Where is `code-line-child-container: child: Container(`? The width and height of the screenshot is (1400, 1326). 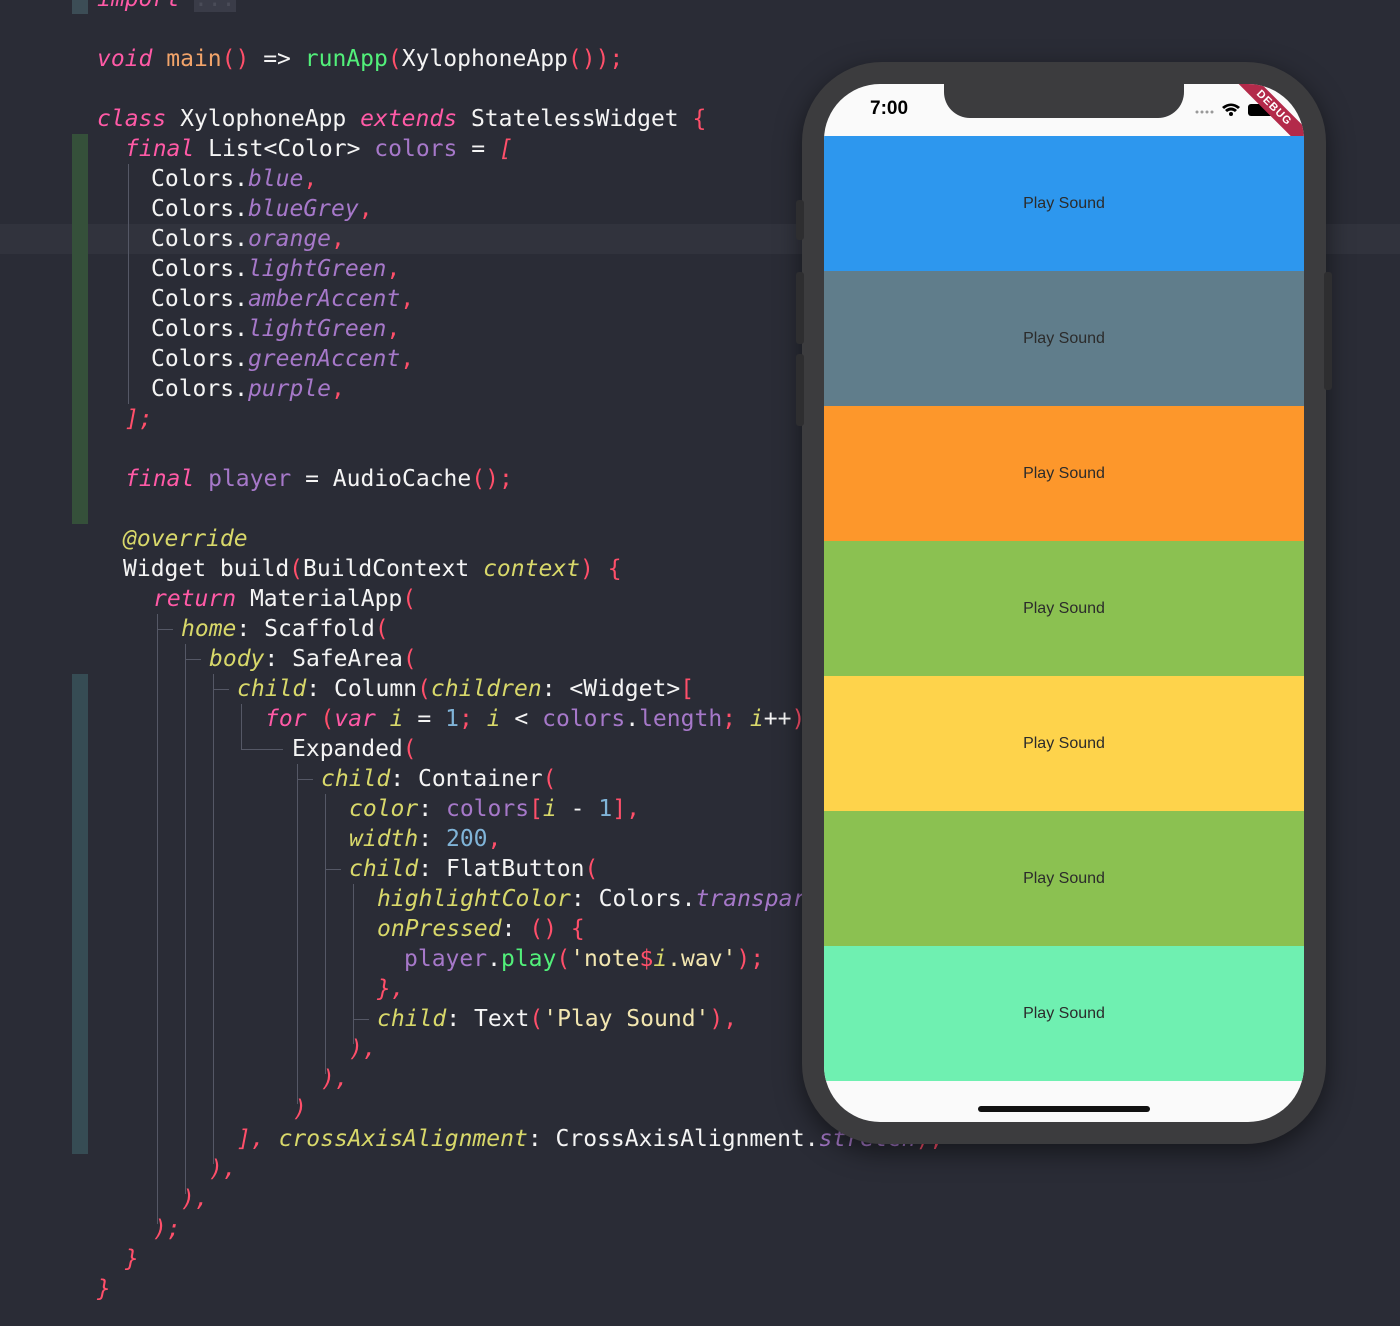 code-line-child-container: child: Container( is located at coordinates (439, 779).